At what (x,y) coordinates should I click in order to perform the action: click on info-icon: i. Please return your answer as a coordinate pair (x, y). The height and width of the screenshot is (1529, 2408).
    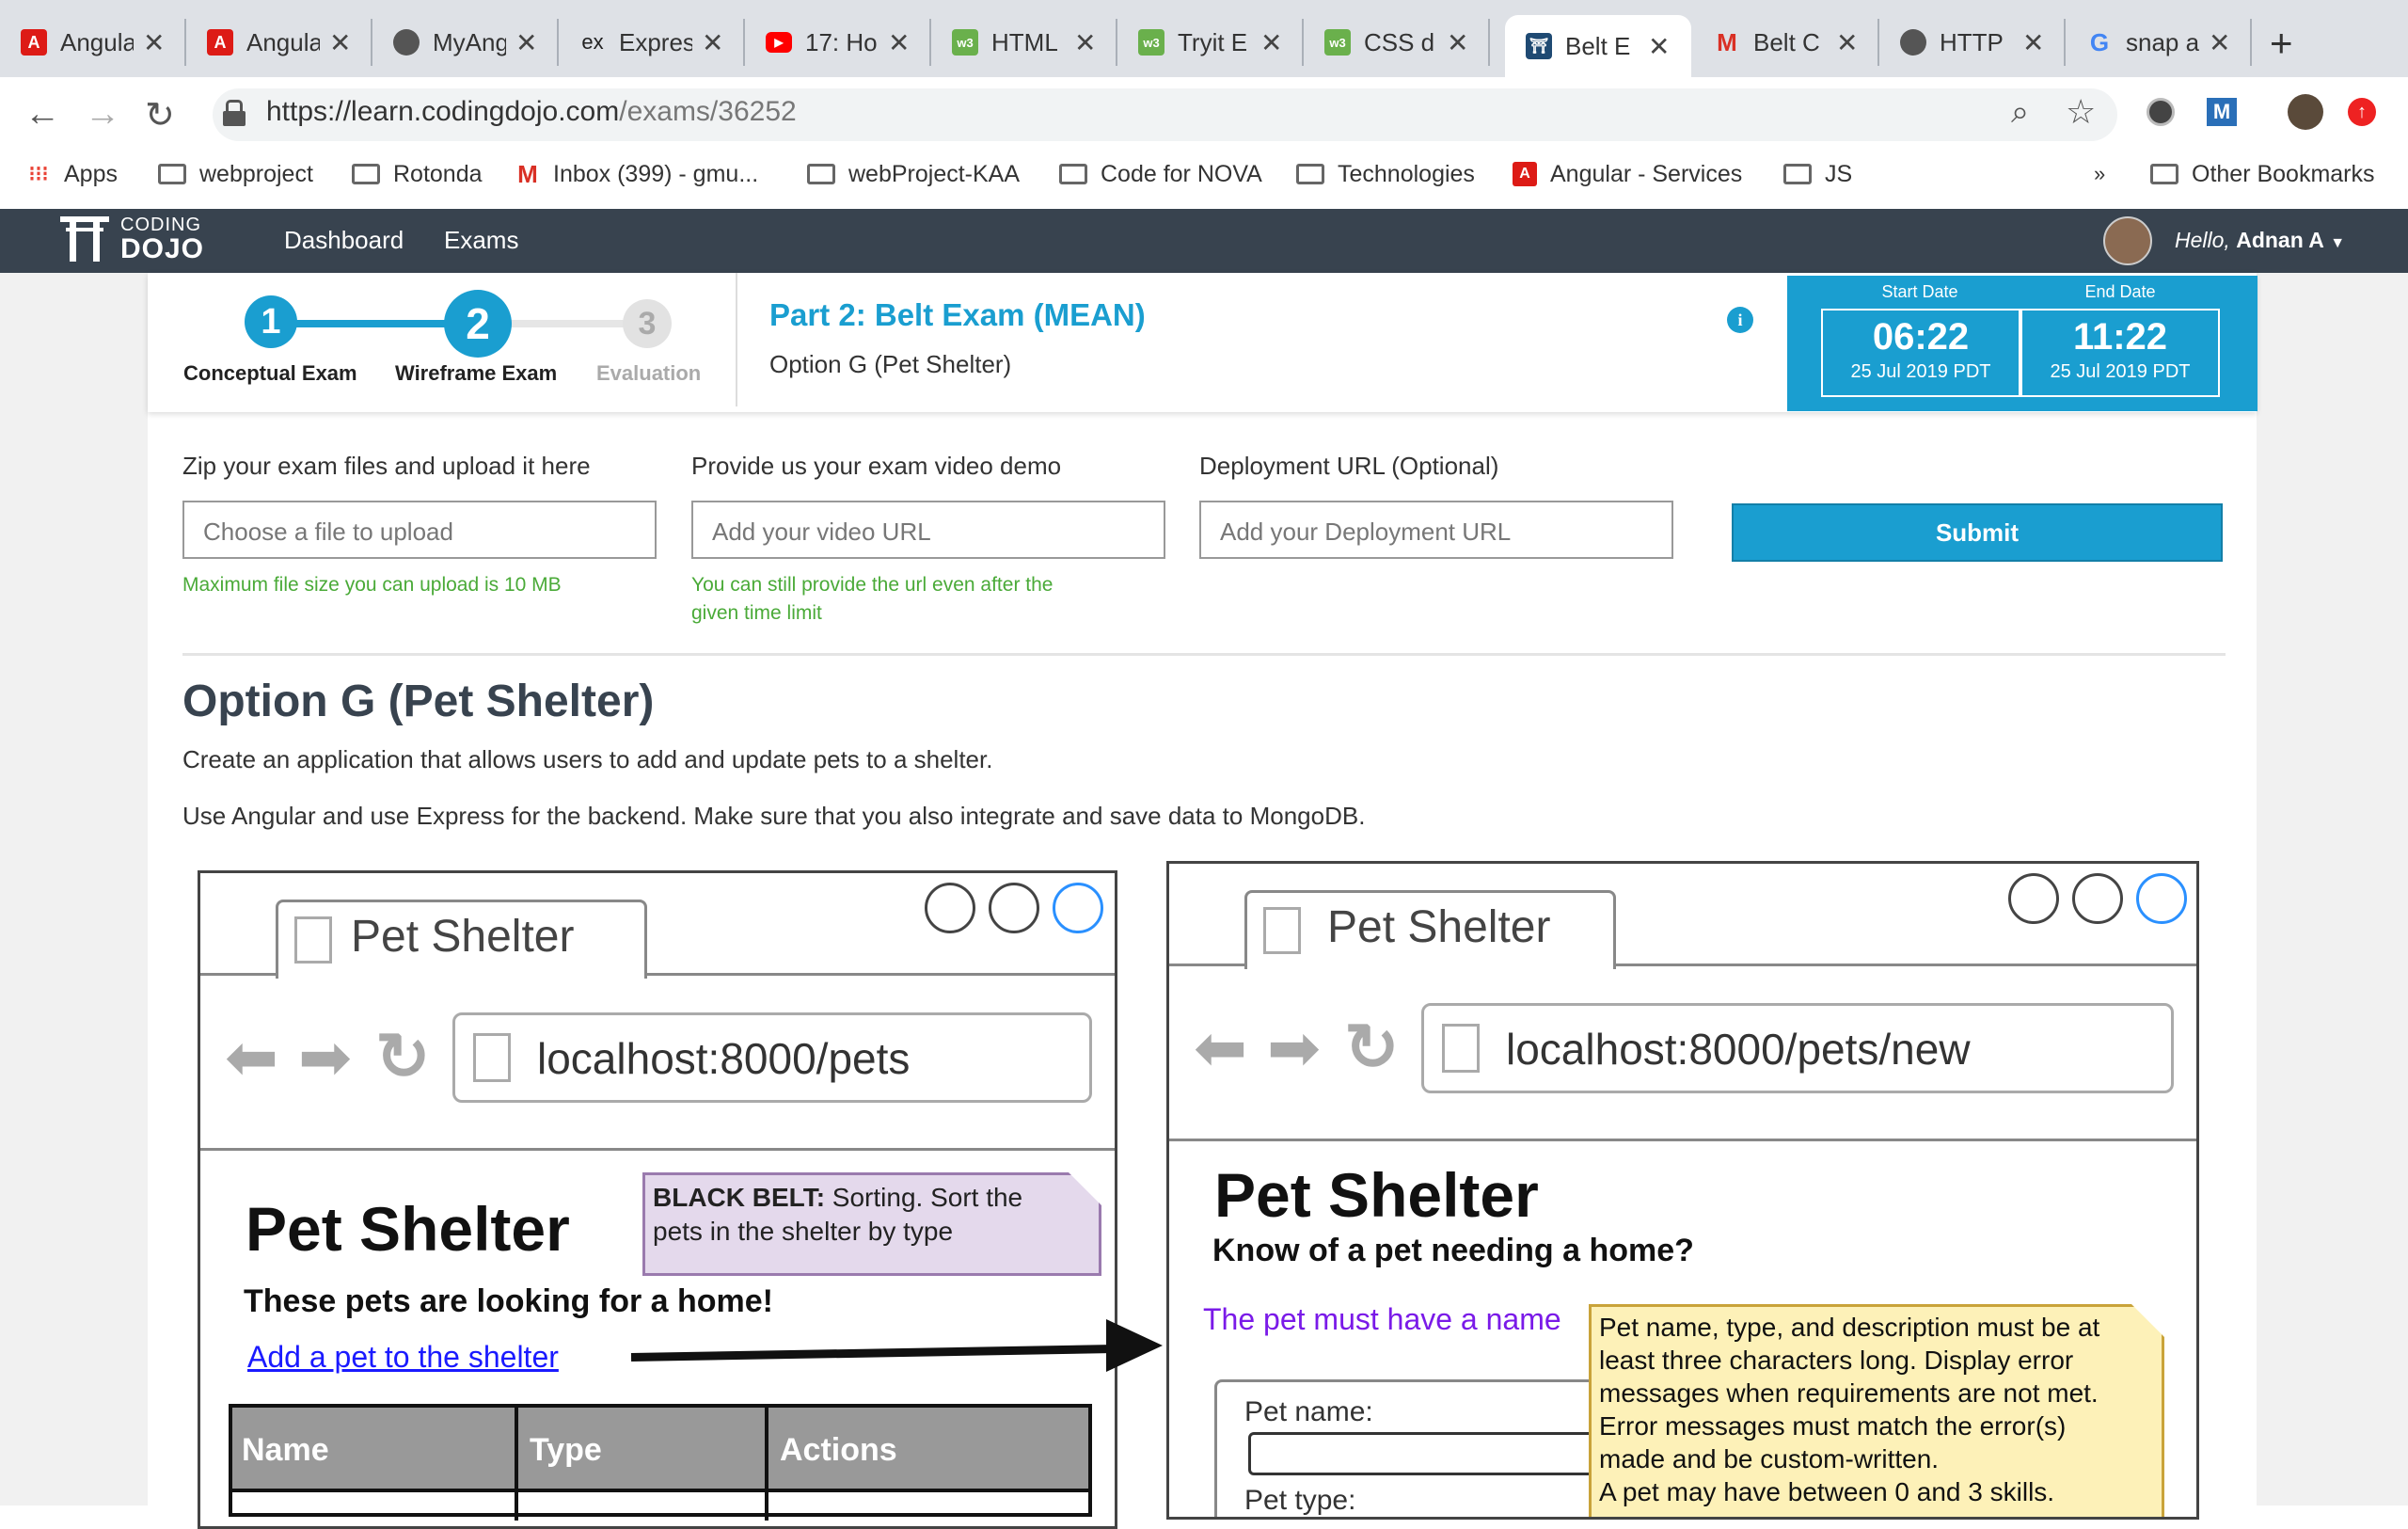
    Looking at the image, I should click on (1740, 320).